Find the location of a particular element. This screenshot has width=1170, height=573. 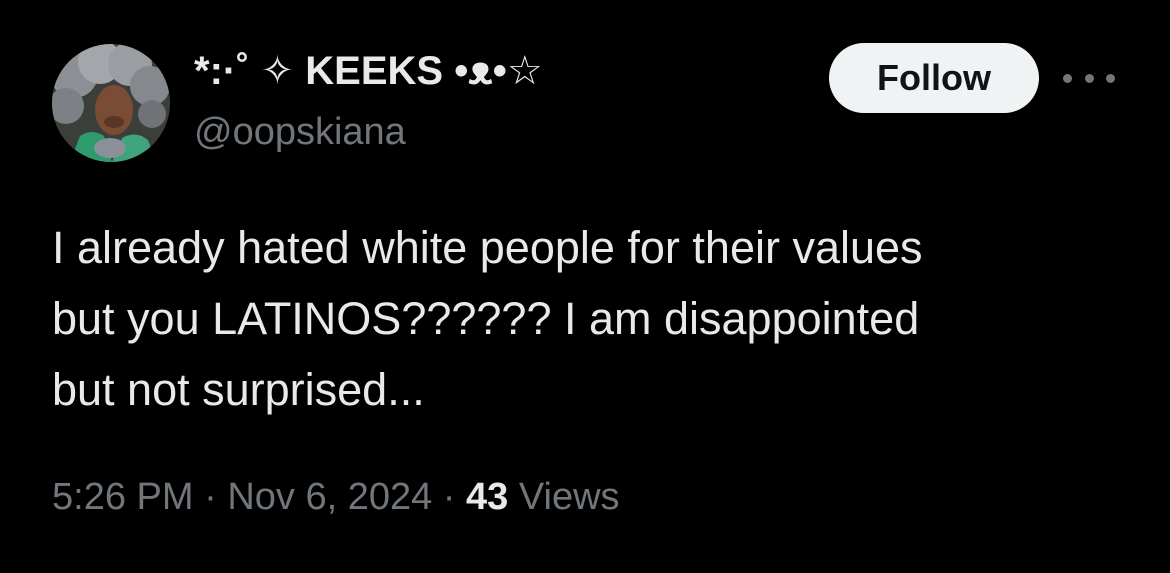

user-handle: @oopskiana is located at coordinates (300, 132).